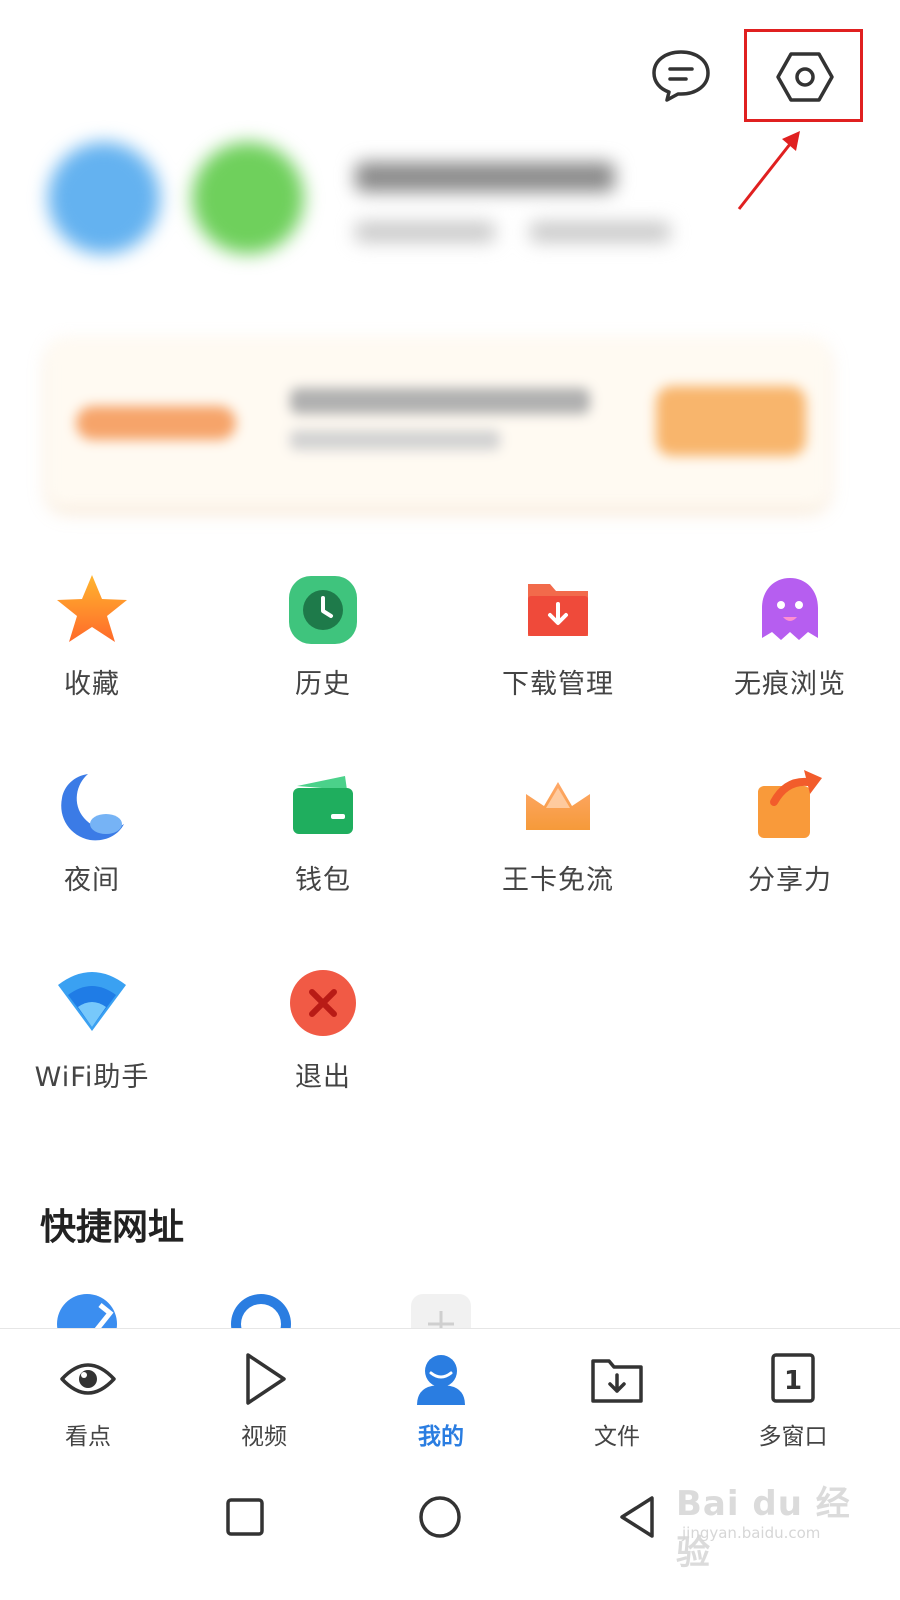 The height and width of the screenshot is (1600, 900). What do you see at coordinates (793, 1381) in the screenshot?
I see `window-count-badge: 1` at bounding box center [793, 1381].